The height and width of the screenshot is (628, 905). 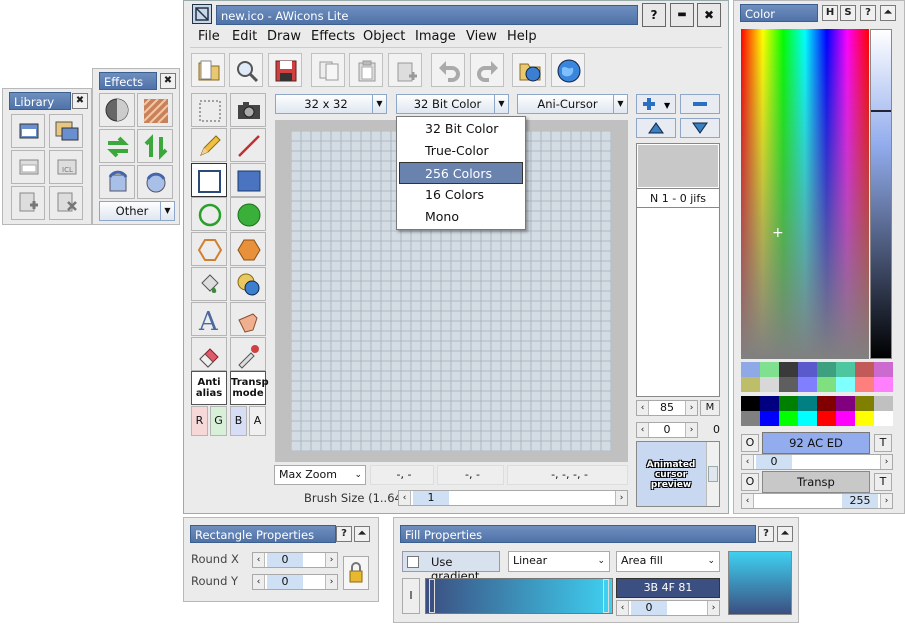 What do you see at coordinates (816, 443) in the screenshot?
I see `color-value-display: 92 AC ED` at bounding box center [816, 443].